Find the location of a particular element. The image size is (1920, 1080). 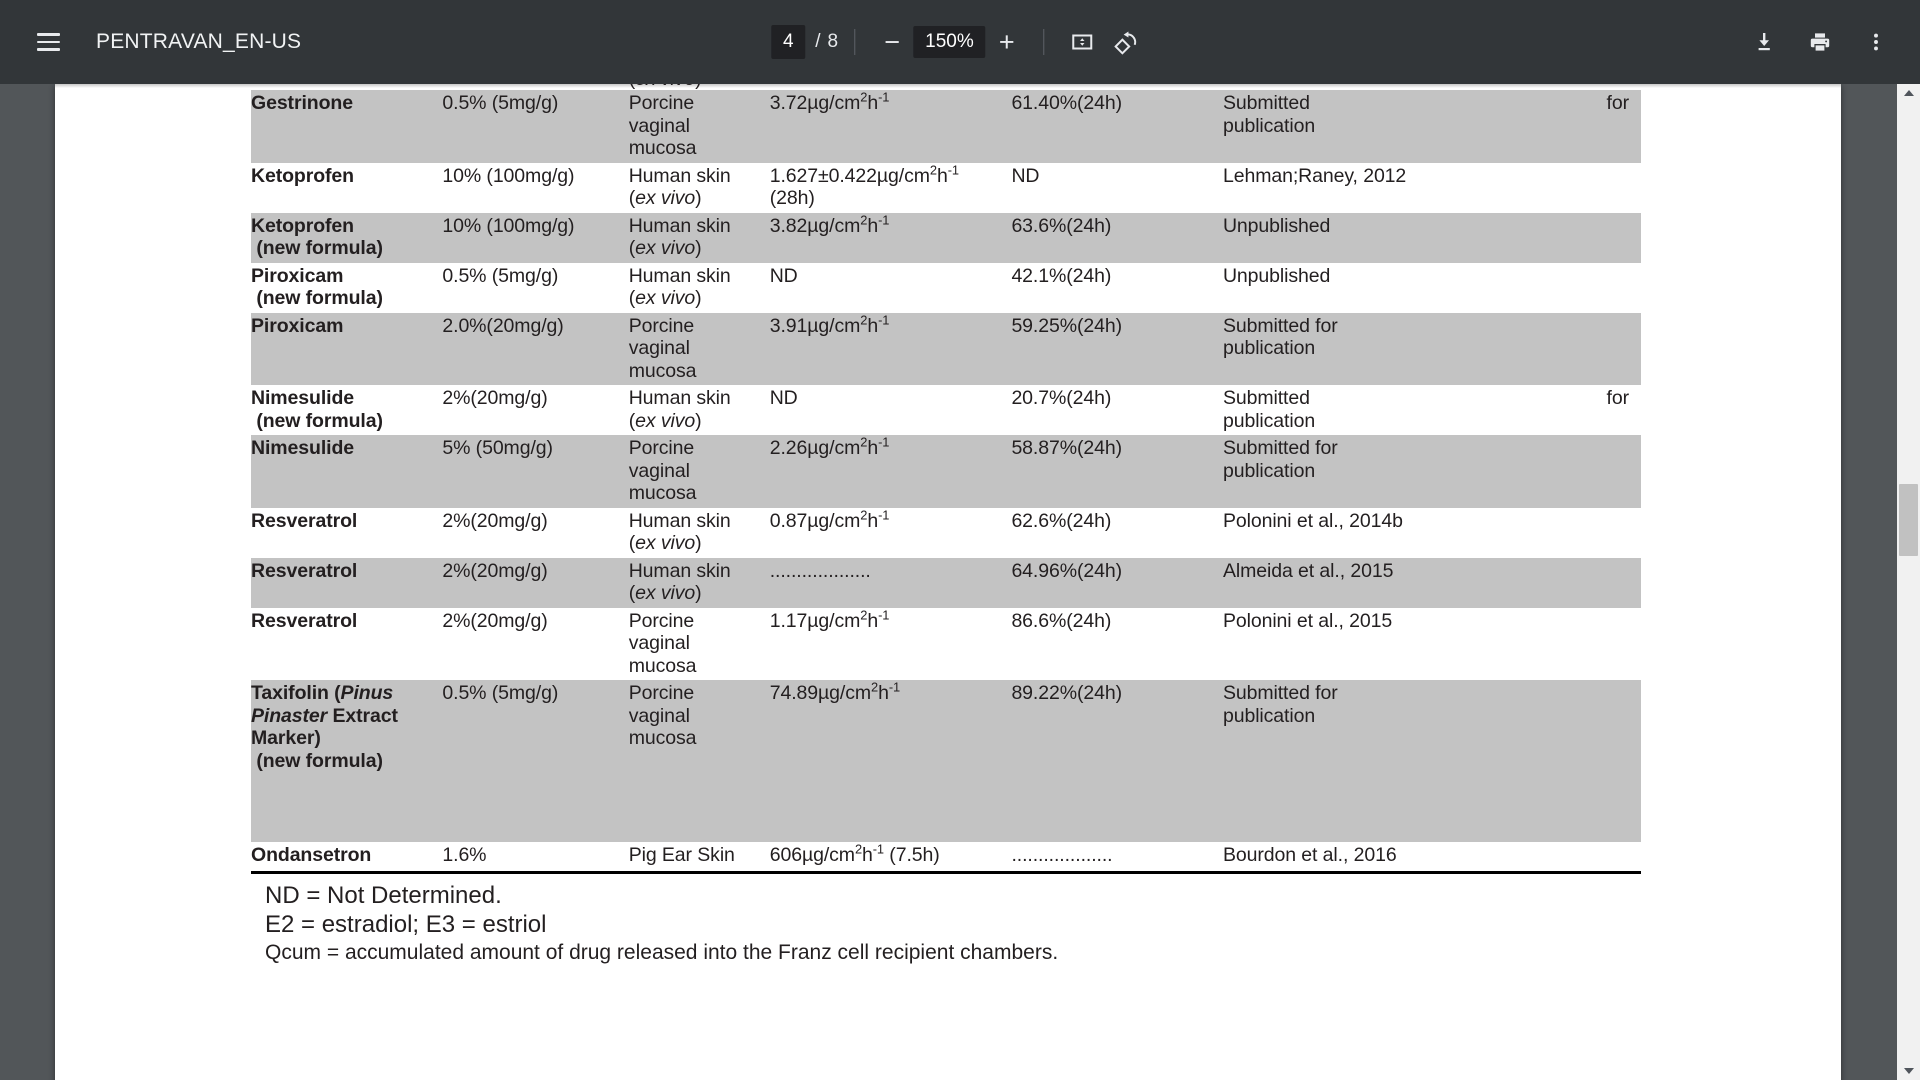

cell-drug: Piroxicam is located at coordinates (347, 348).